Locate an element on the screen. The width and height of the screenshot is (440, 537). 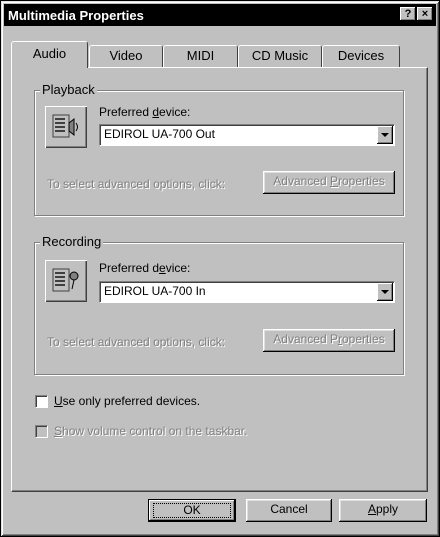
close-button: × is located at coordinates (425, 14).